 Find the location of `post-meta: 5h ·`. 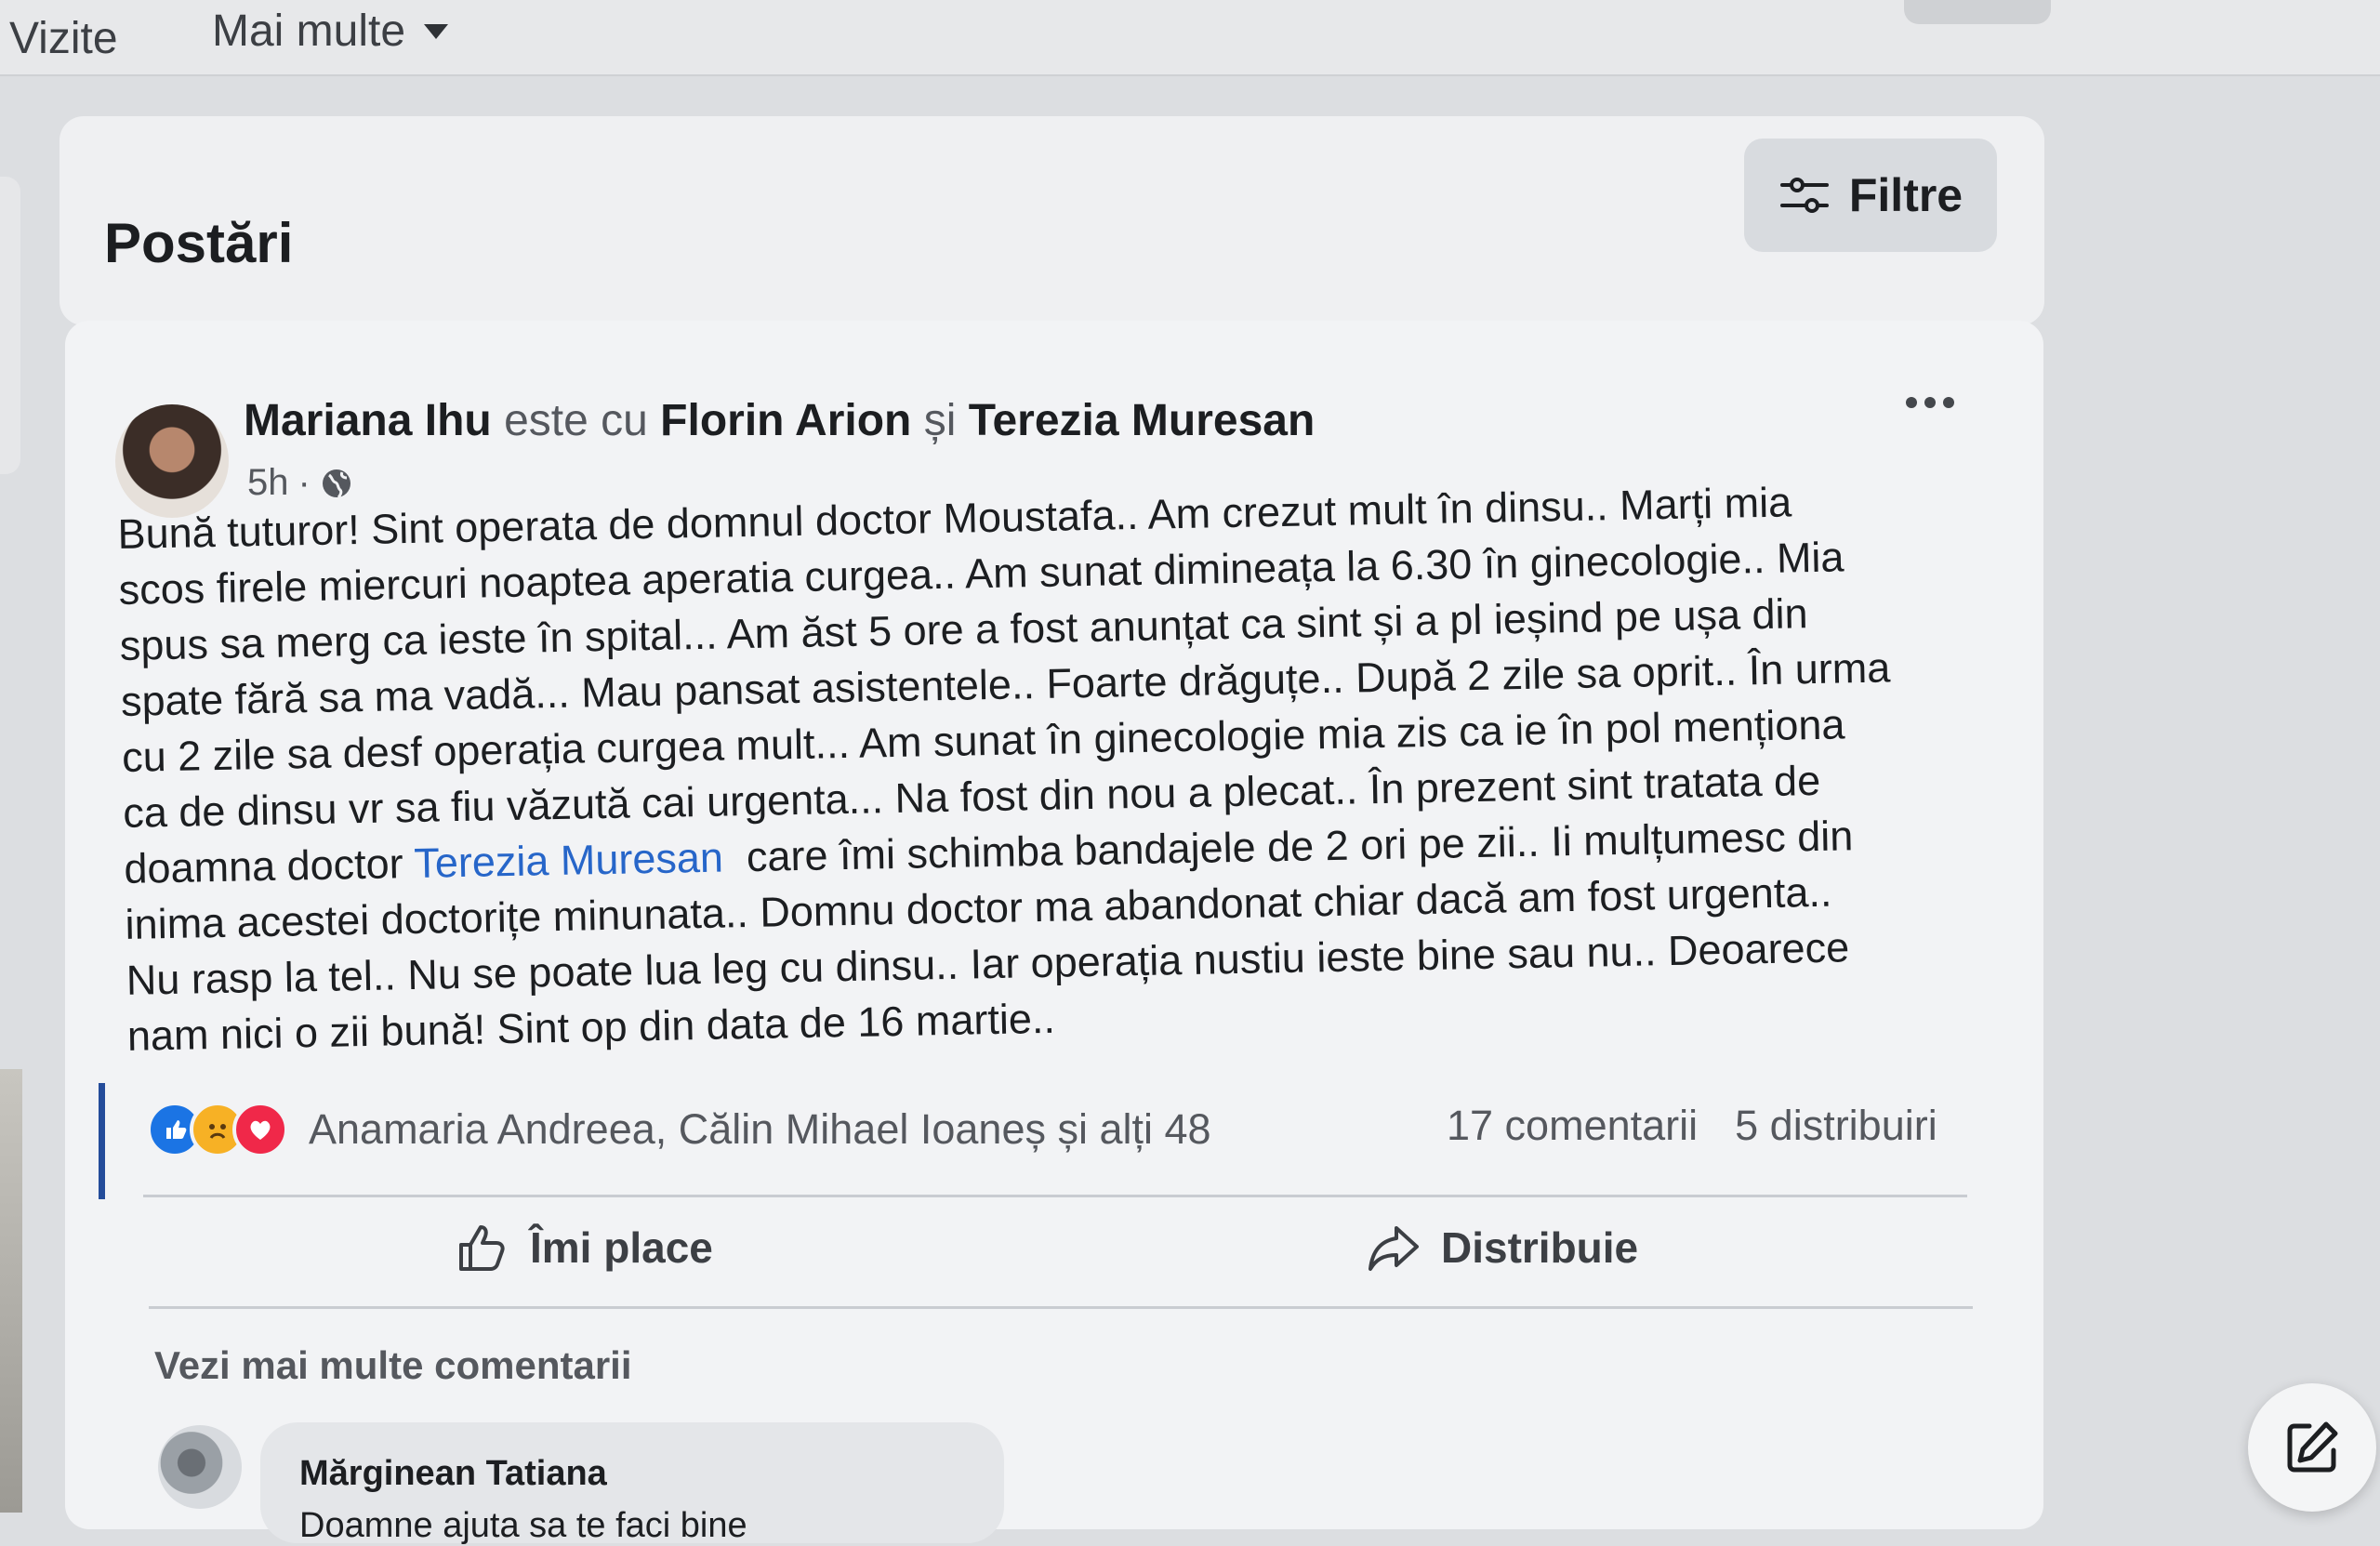

post-meta: 5h · is located at coordinates (300, 483).